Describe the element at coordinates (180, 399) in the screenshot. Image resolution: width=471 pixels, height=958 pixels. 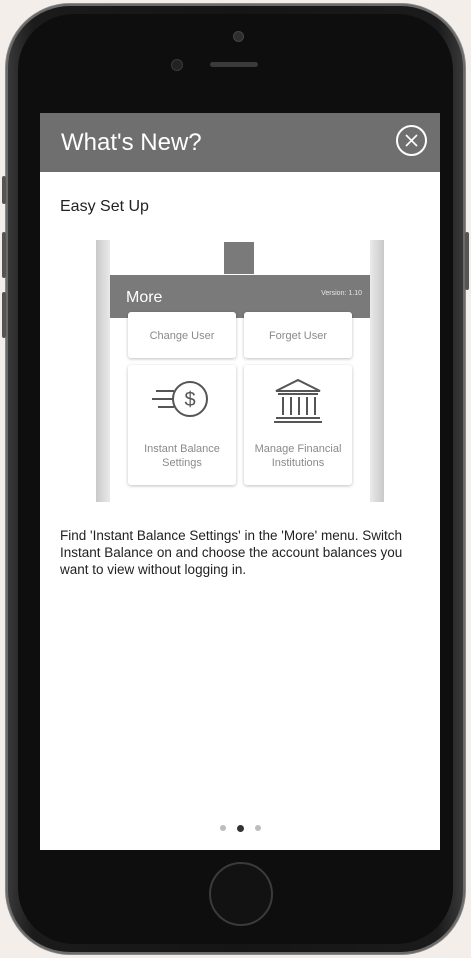
I see `dollar-speed-icon: $` at that location.